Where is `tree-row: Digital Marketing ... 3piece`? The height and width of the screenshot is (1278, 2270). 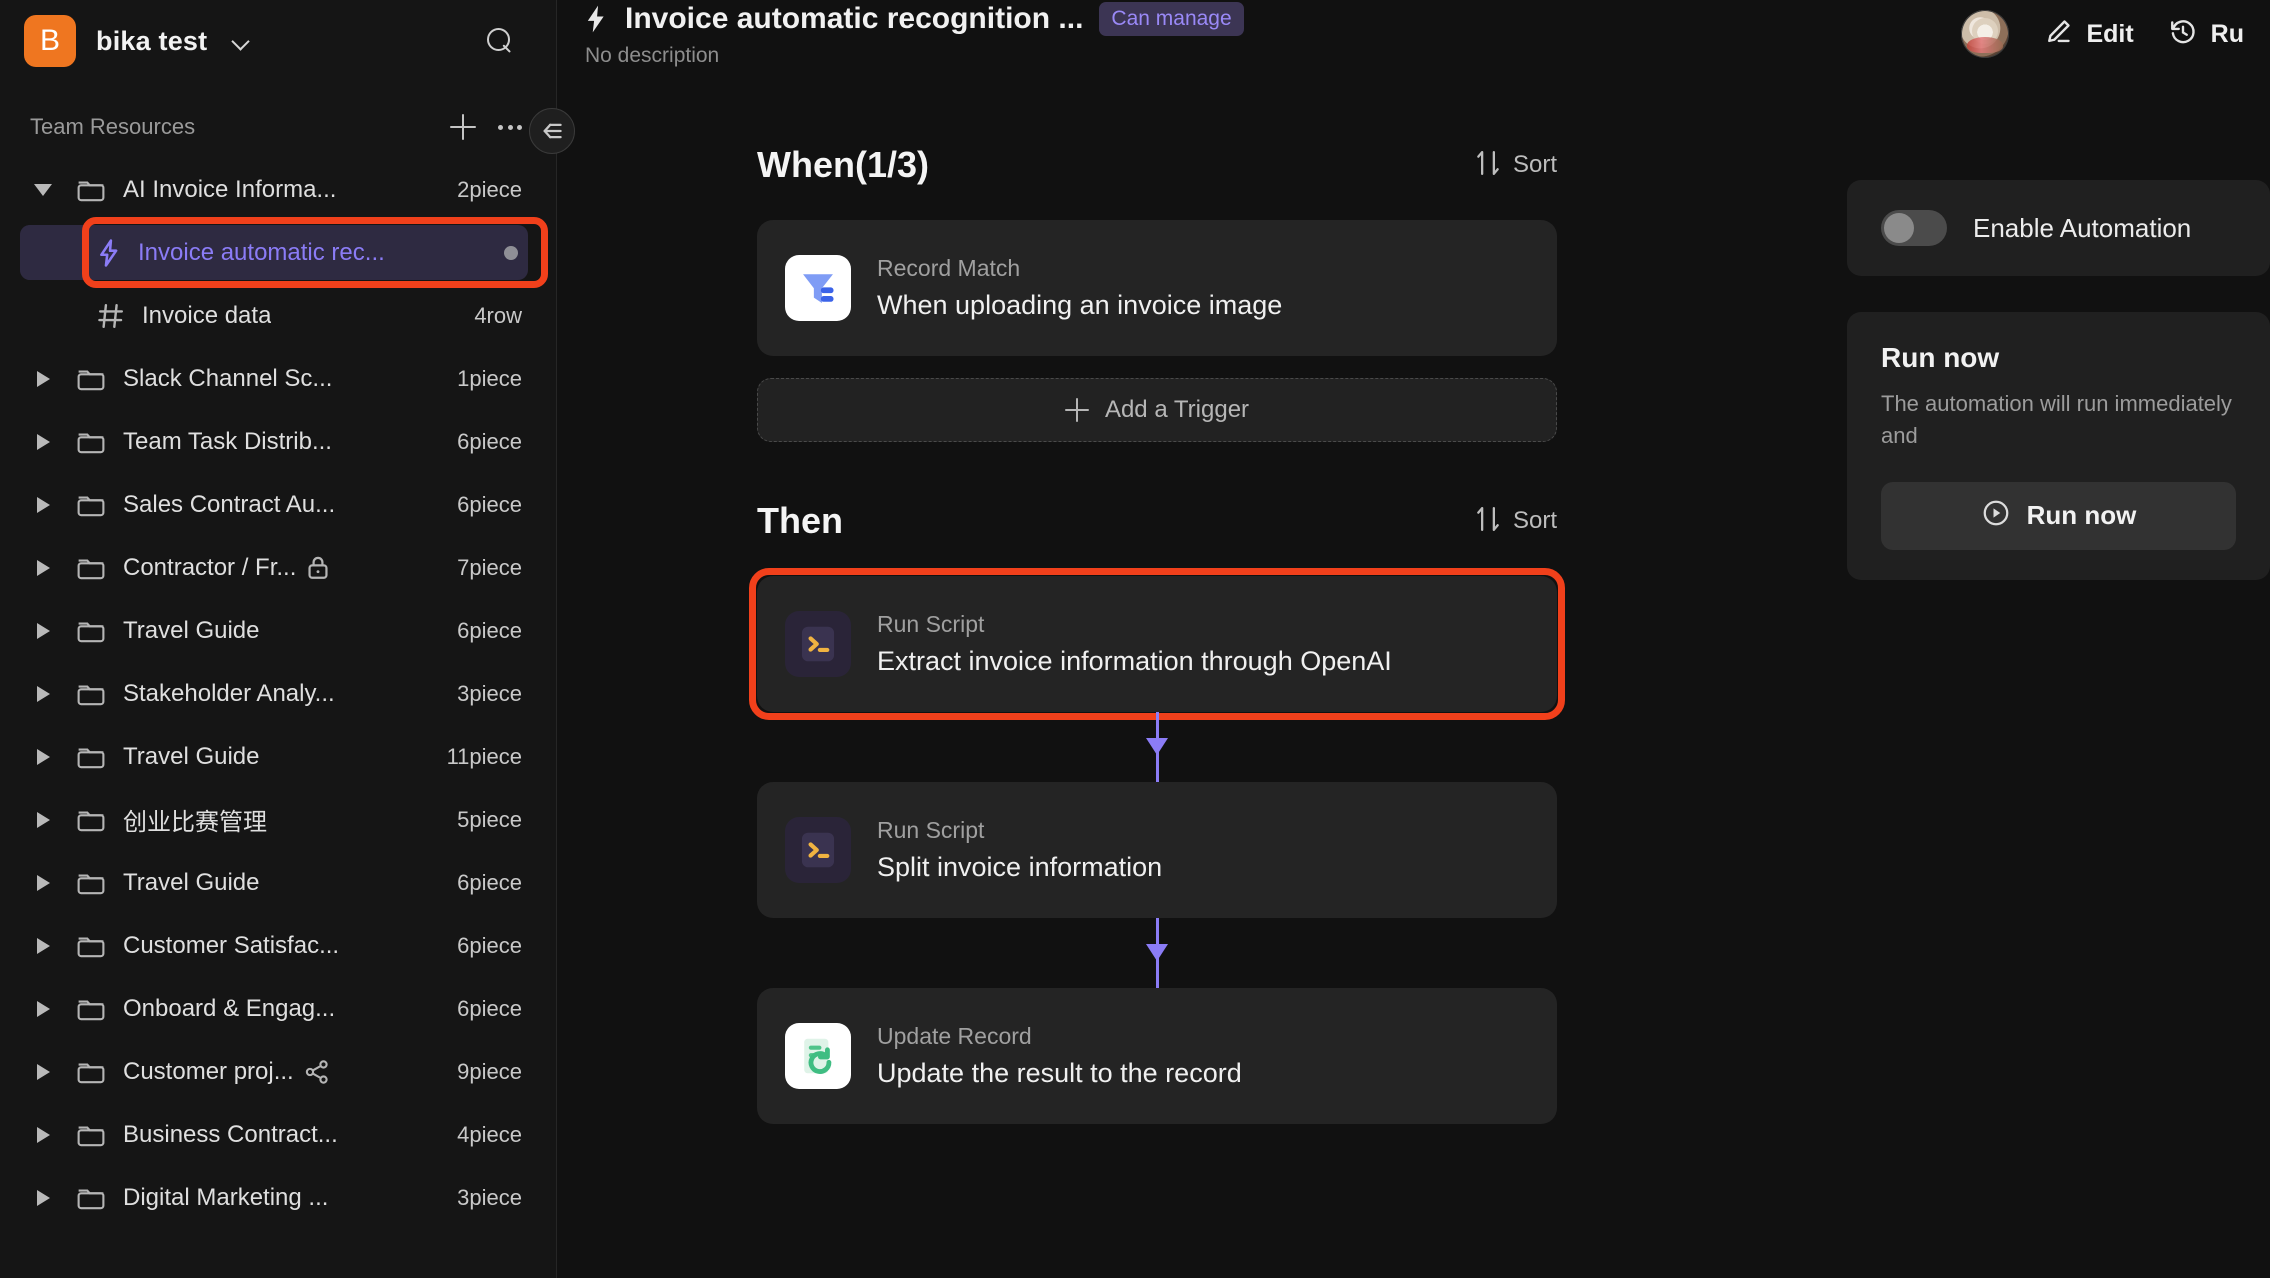
tree-row: Digital Marketing ... 3piece is located at coordinates (278, 1197).